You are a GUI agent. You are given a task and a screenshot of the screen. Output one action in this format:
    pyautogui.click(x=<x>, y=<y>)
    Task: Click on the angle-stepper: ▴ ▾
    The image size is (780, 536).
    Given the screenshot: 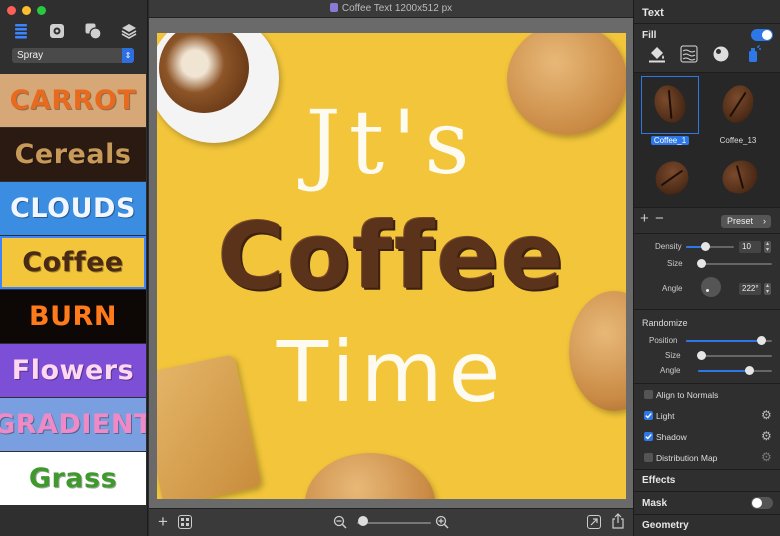 What is the action you would take?
    pyautogui.click(x=767, y=289)
    